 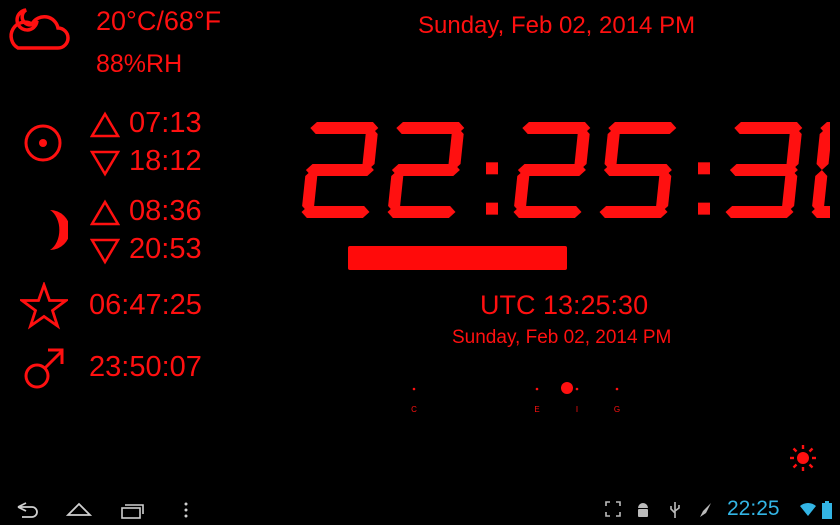 I want to click on moonset-arrow-icon, so click(x=105, y=251).